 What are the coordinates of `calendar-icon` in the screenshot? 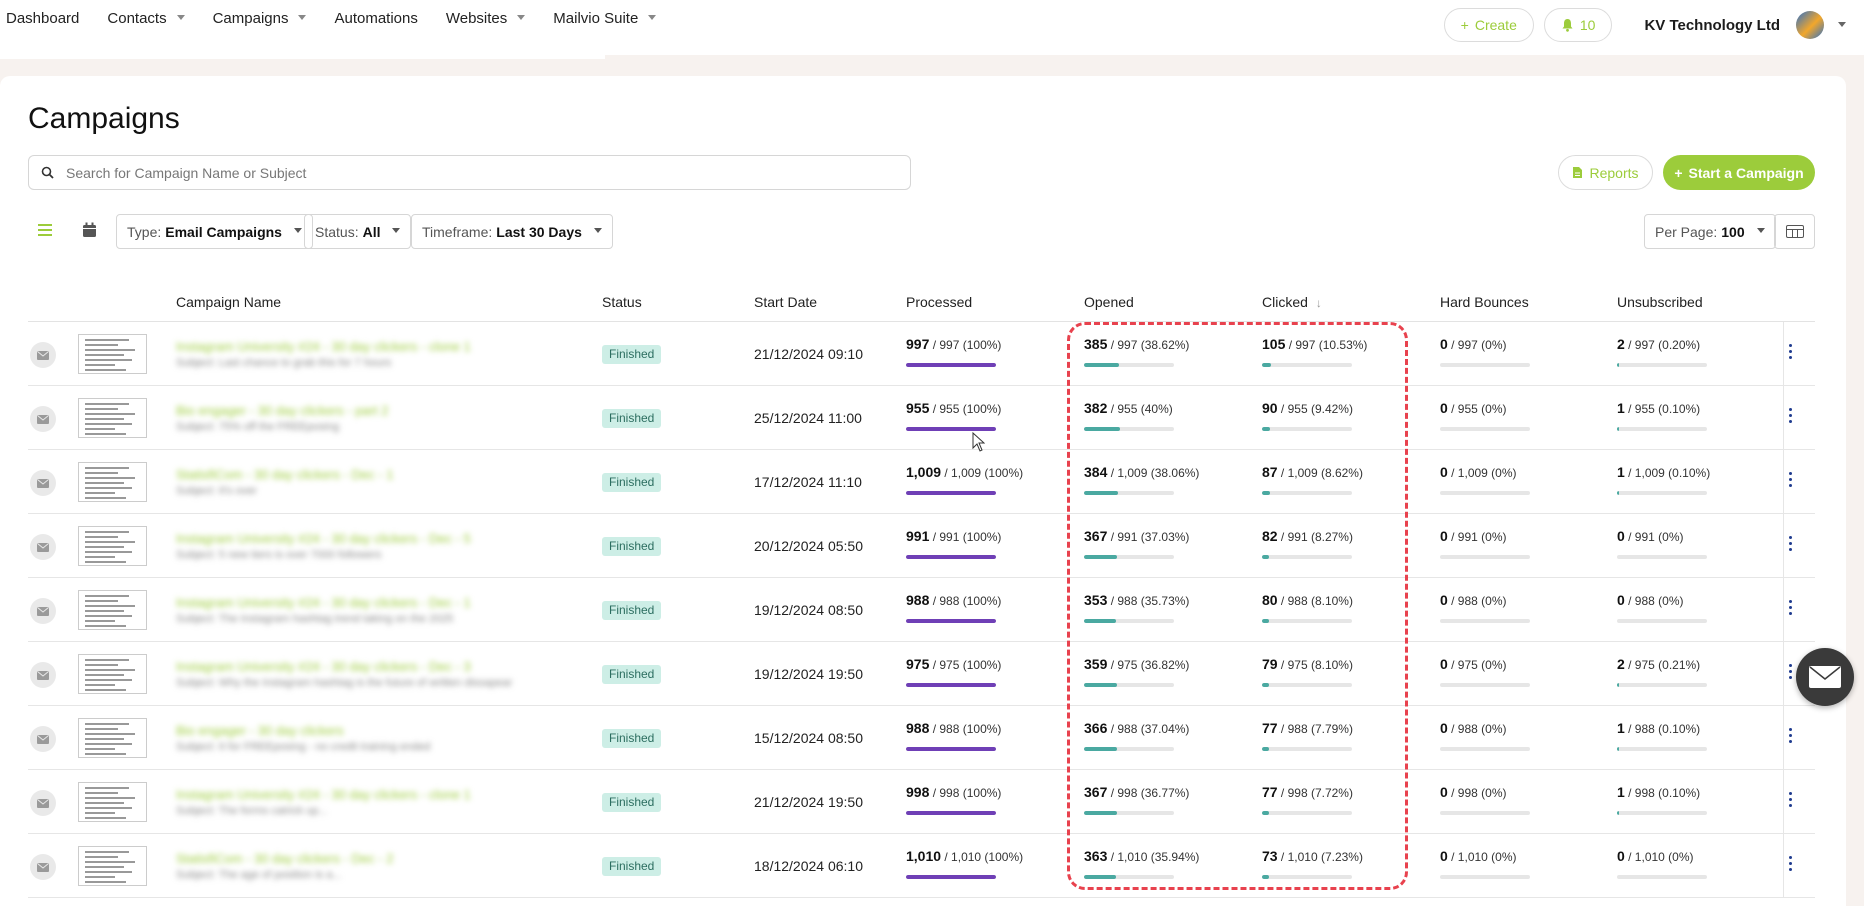 It's located at (89, 231).